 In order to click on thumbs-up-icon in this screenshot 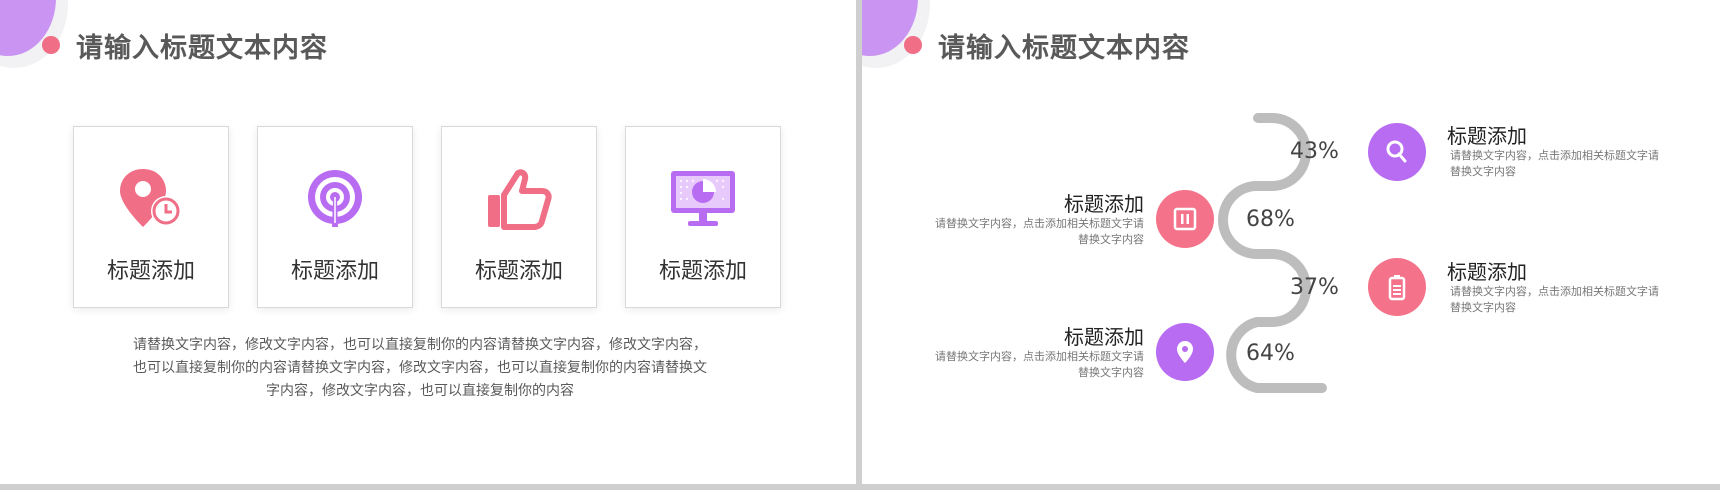, I will do `click(520, 199)`.